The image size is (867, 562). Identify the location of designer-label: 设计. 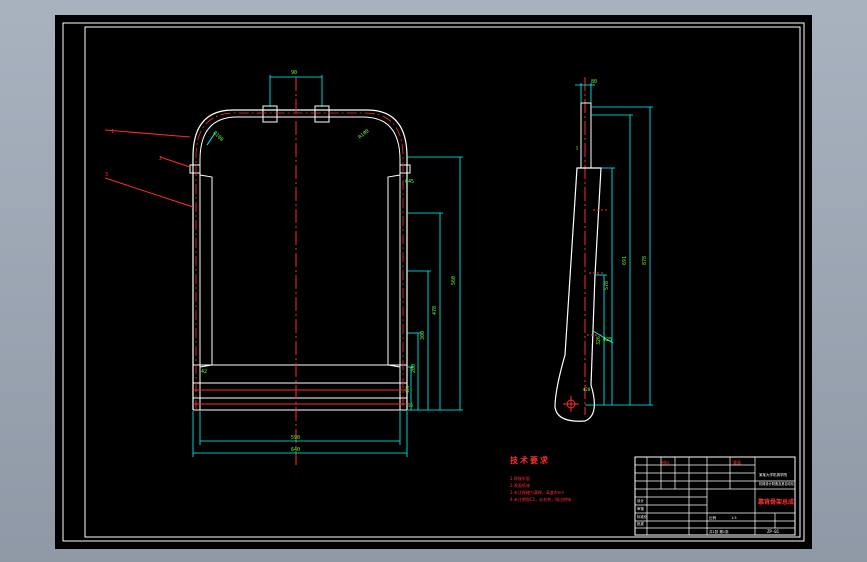
(641, 500).